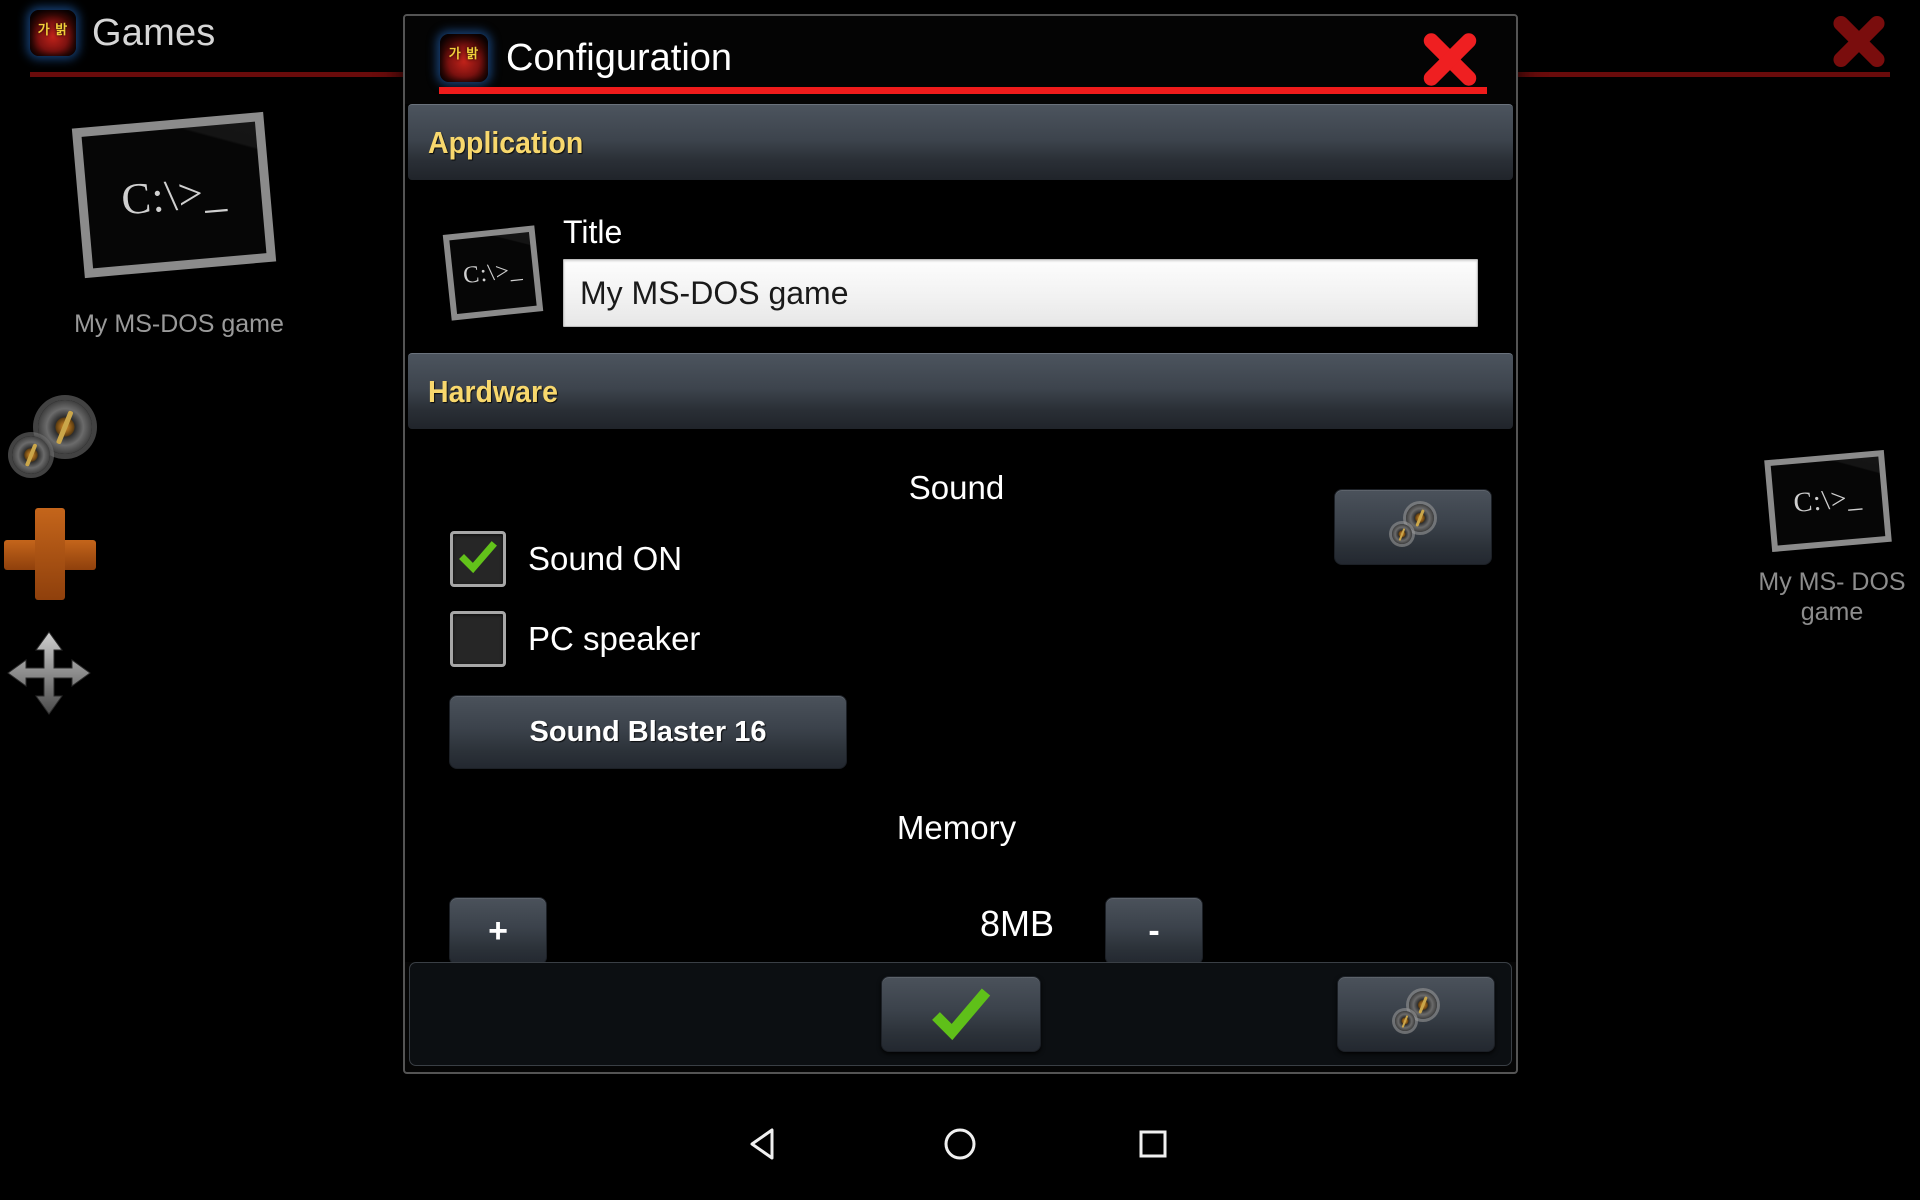  Describe the element at coordinates (154, 32) in the screenshot. I see `launcher-title: Games` at that location.